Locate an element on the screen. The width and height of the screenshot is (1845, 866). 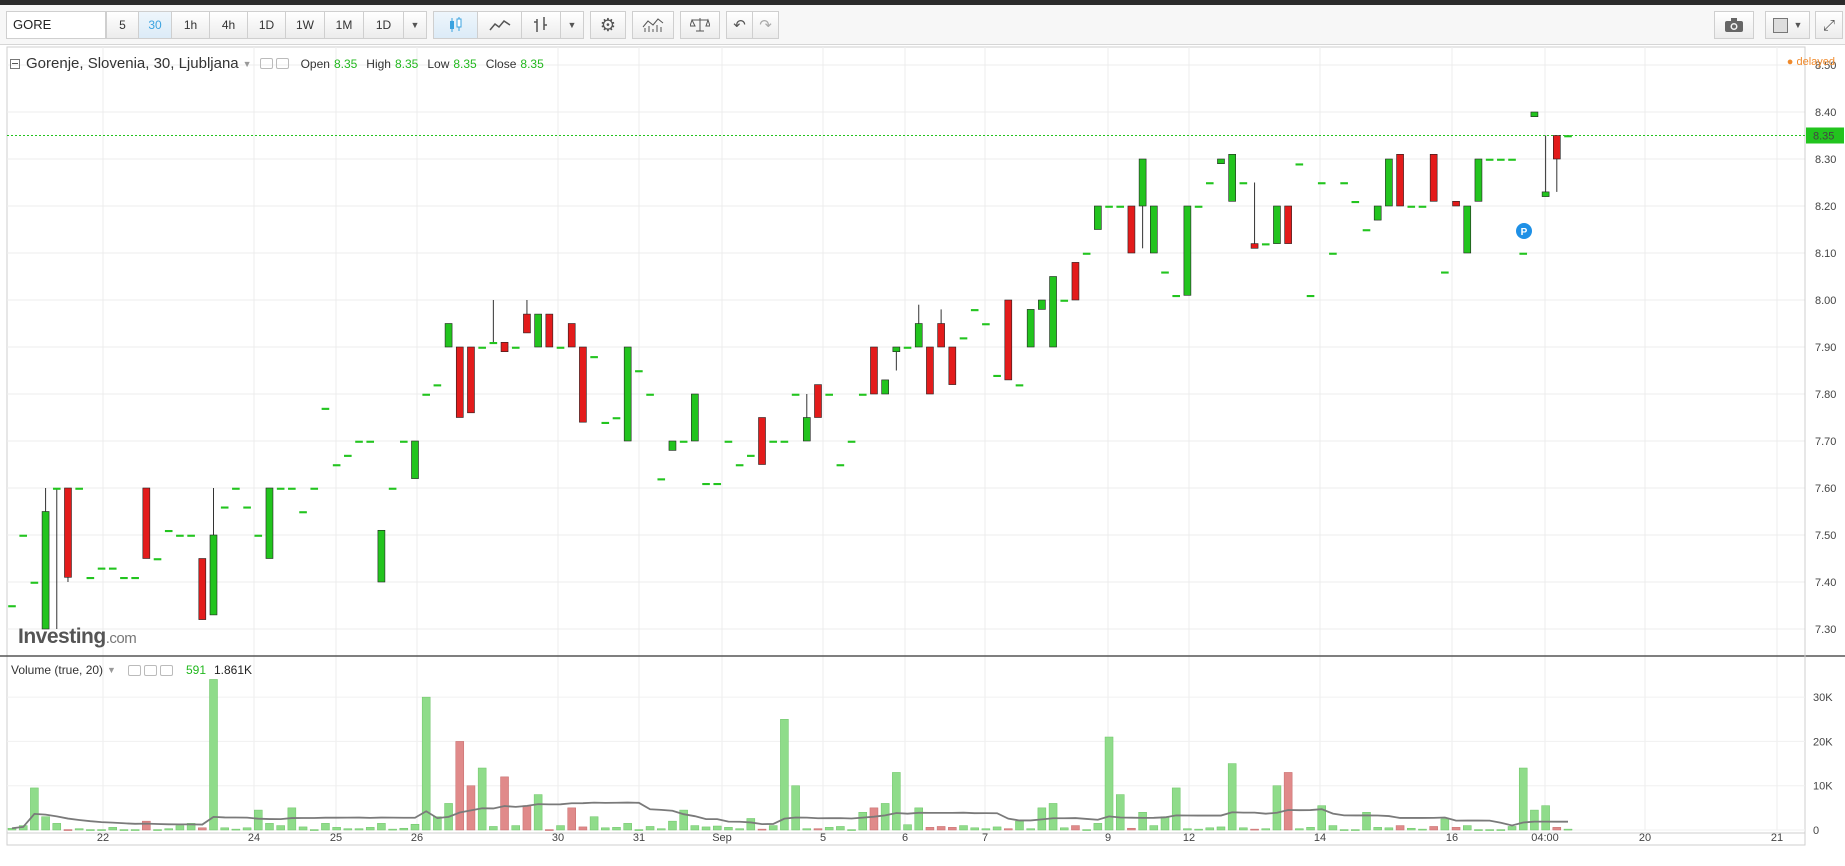
interval-5-button: 5 is located at coordinates (122, 25).